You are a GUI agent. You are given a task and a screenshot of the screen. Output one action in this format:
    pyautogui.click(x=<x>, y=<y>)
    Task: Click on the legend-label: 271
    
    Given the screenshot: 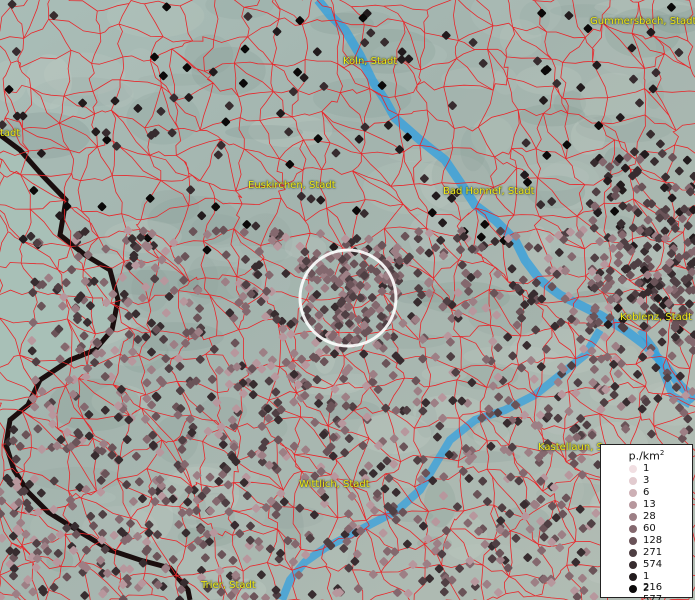 What is the action you would take?
    pyautogui.click(x=653, y=552)
    